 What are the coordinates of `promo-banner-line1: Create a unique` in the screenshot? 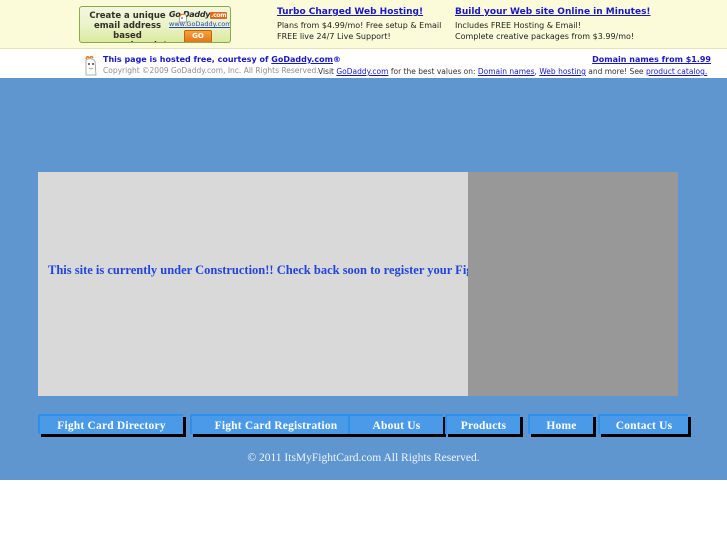 It's located at (127, 16).